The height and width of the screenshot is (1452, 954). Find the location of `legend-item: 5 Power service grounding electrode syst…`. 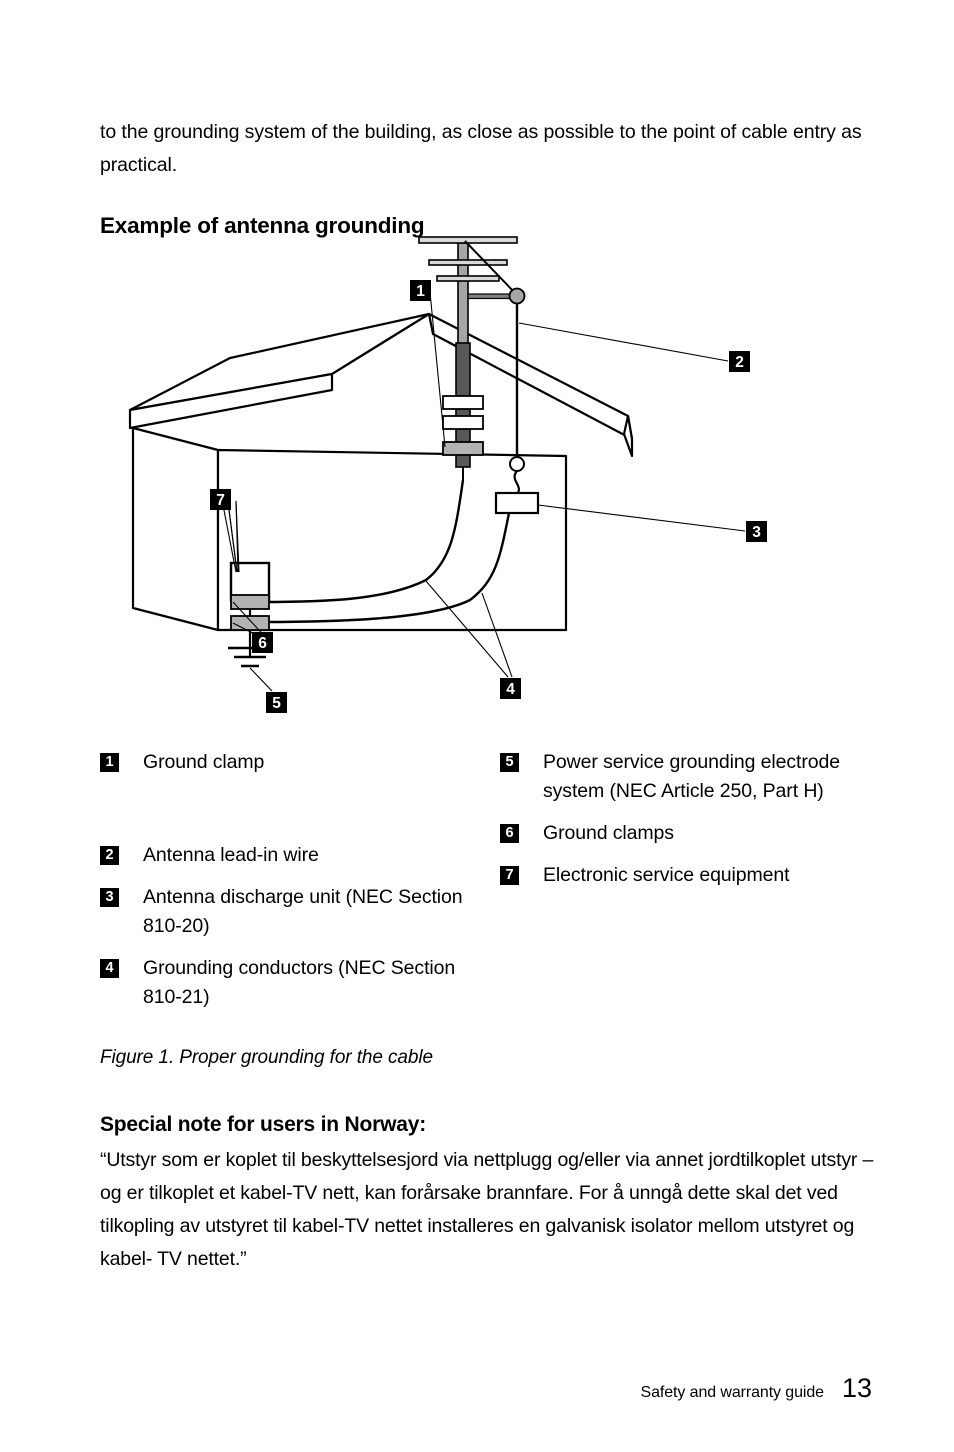

legend-item: 5 Power service grounding electrode syst… is located at coordinates (690, 777).